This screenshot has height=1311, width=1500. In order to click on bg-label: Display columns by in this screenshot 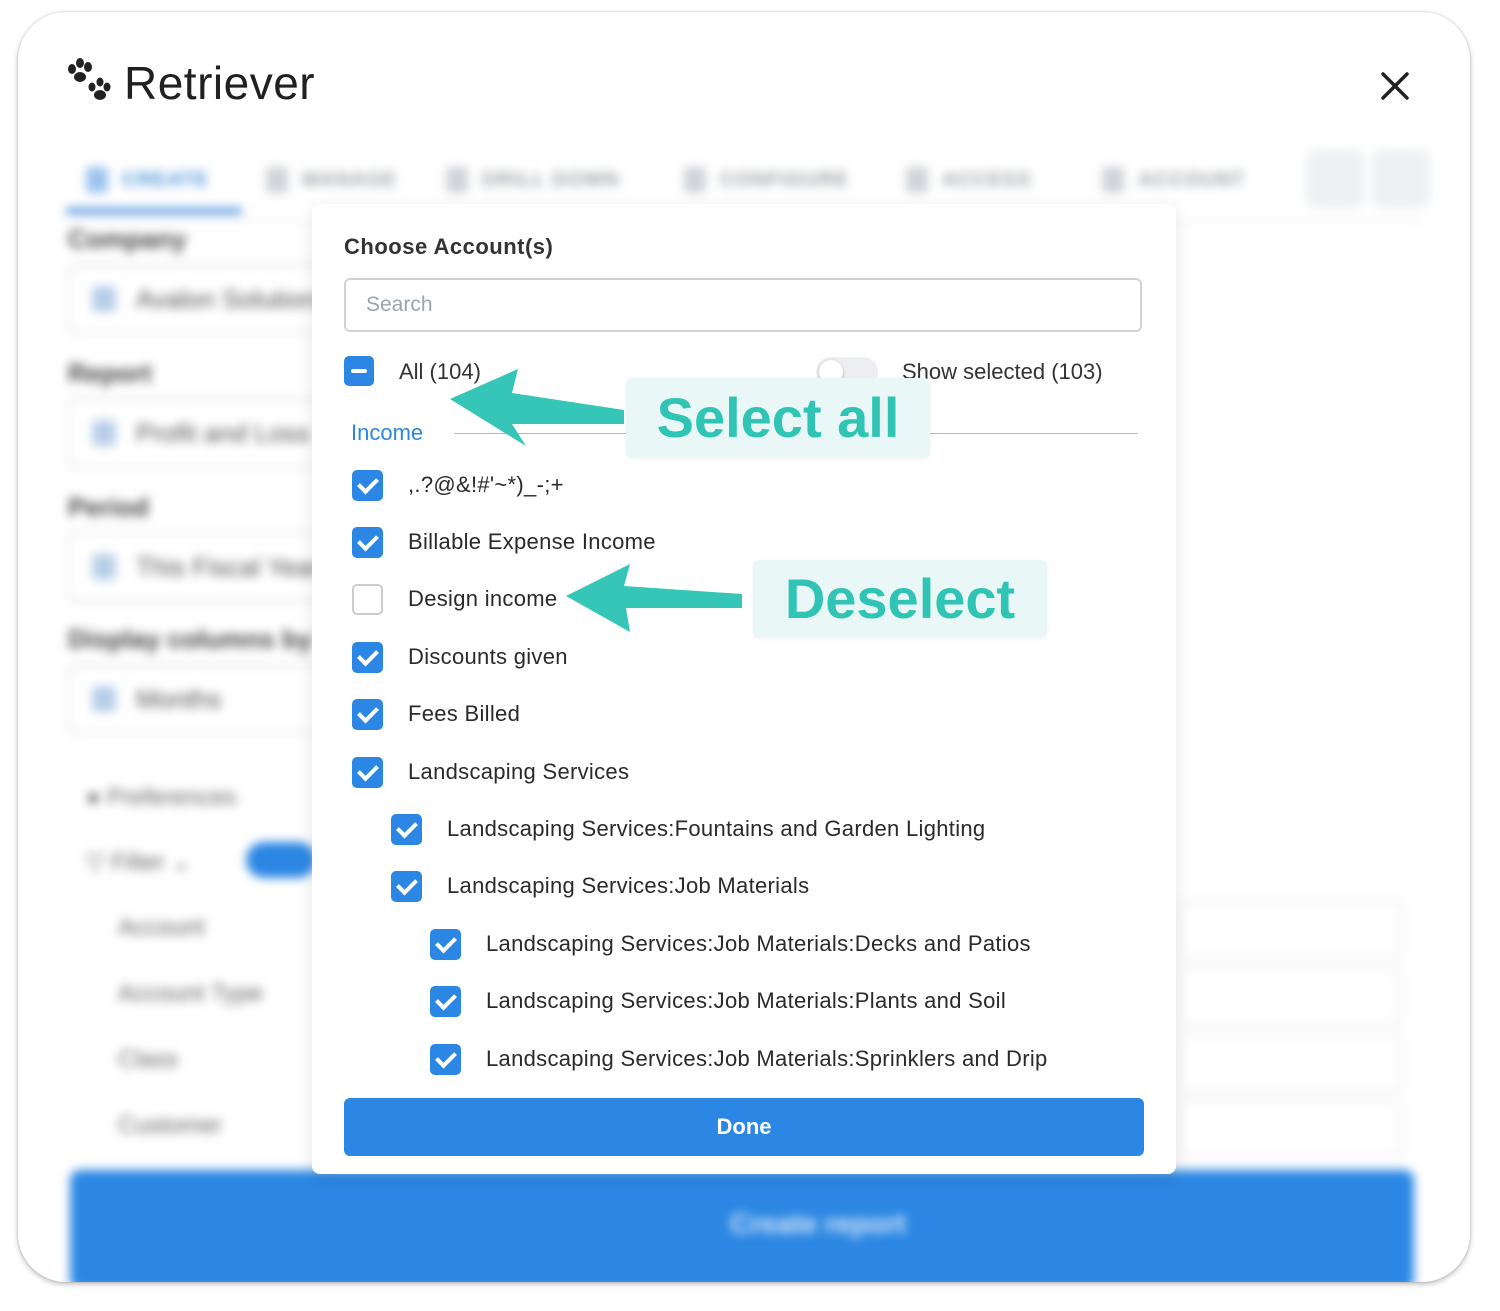, I will do `click(190, 639)`.